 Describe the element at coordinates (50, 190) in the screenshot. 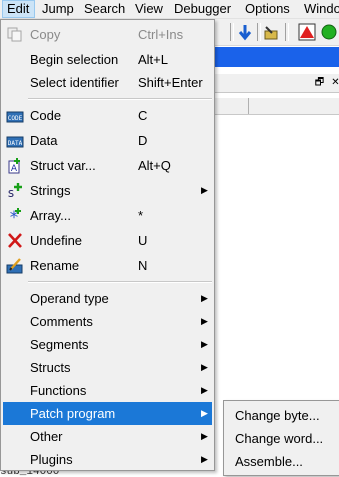

I see `menu-item-label: Strings` at that location.